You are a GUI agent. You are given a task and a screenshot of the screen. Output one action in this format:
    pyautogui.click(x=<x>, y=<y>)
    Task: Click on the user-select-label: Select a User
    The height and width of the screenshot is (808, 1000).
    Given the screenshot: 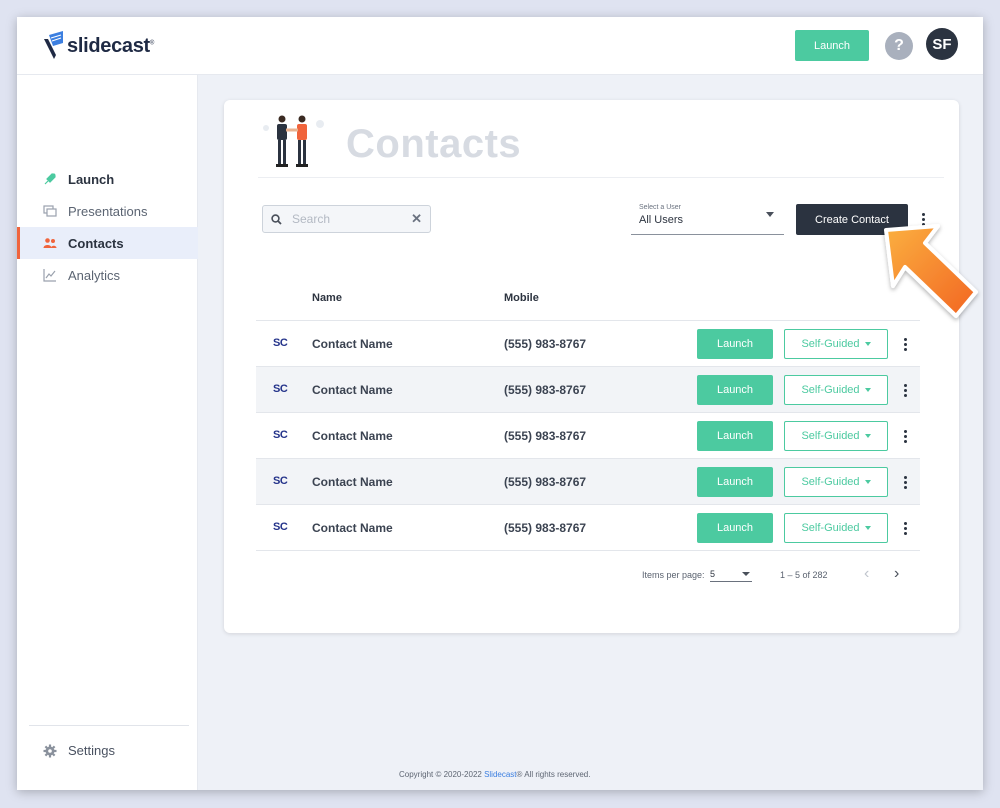 What is the action you would take?
    pyautogui.click(x=660, y=207)
    